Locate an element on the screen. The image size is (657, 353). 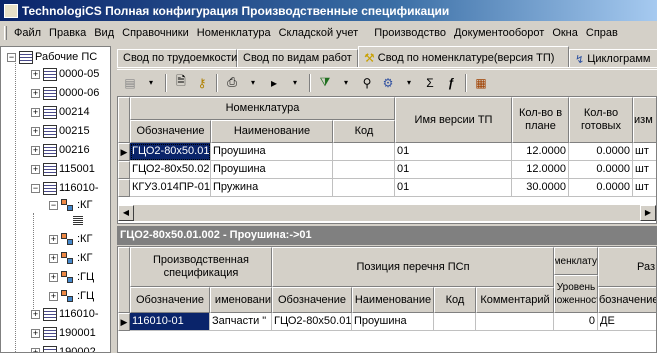
menu-windows: Окна is located at coordinates (565, 33).